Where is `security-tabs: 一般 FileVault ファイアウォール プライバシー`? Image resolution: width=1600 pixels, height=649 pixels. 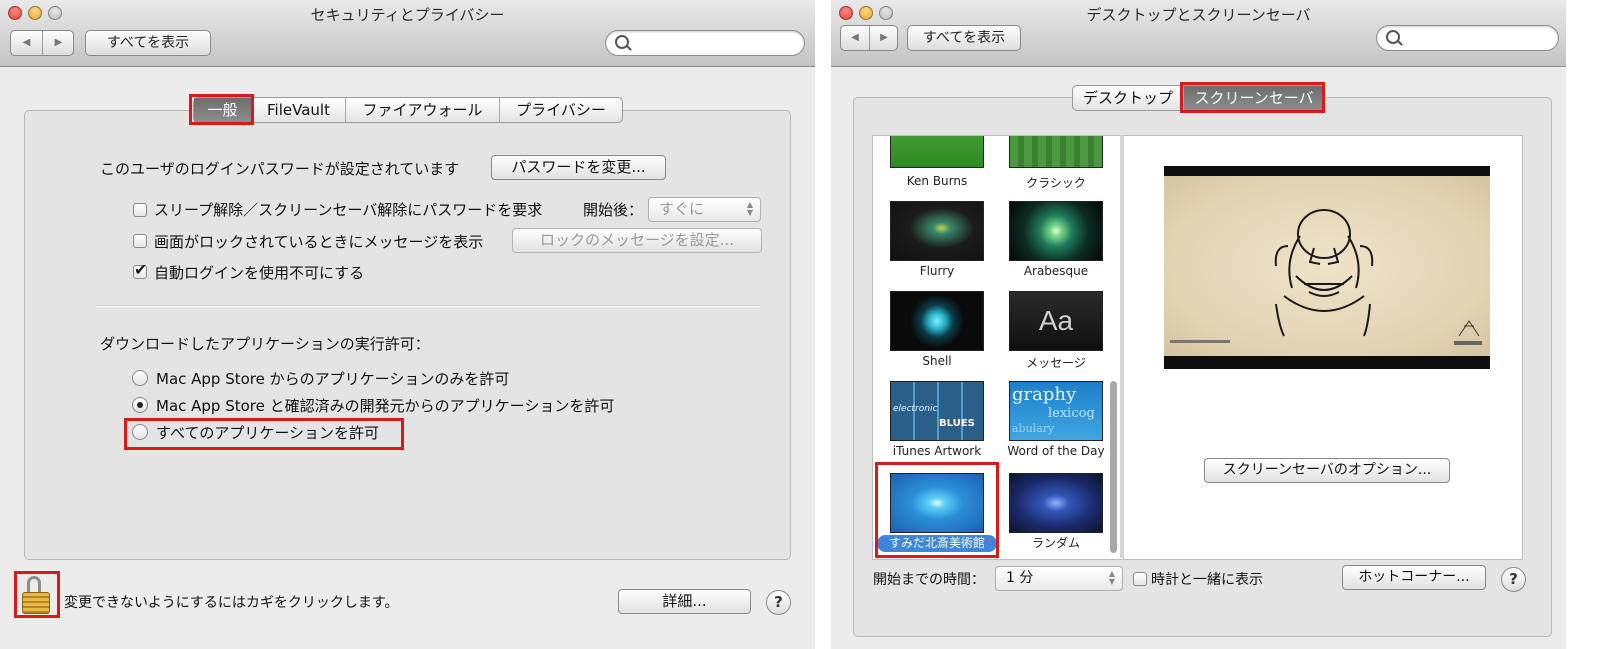 security-tabs: 一般 FileVault ファイアウォール プライバシー is located at coordinates (408, 110).